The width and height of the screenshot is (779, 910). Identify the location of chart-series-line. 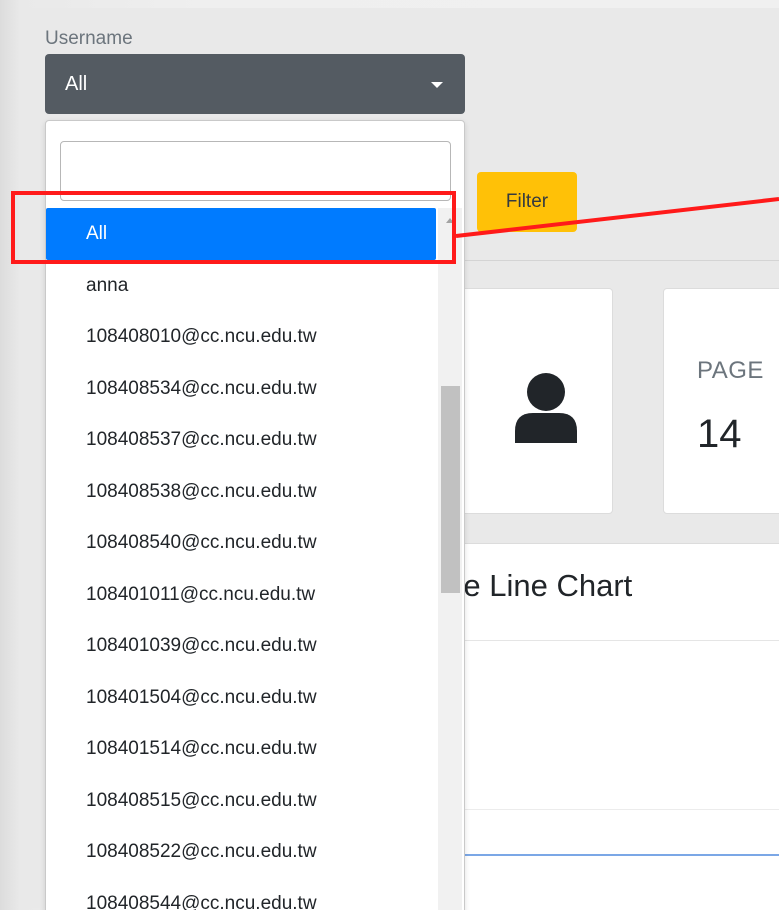
(610, 855).